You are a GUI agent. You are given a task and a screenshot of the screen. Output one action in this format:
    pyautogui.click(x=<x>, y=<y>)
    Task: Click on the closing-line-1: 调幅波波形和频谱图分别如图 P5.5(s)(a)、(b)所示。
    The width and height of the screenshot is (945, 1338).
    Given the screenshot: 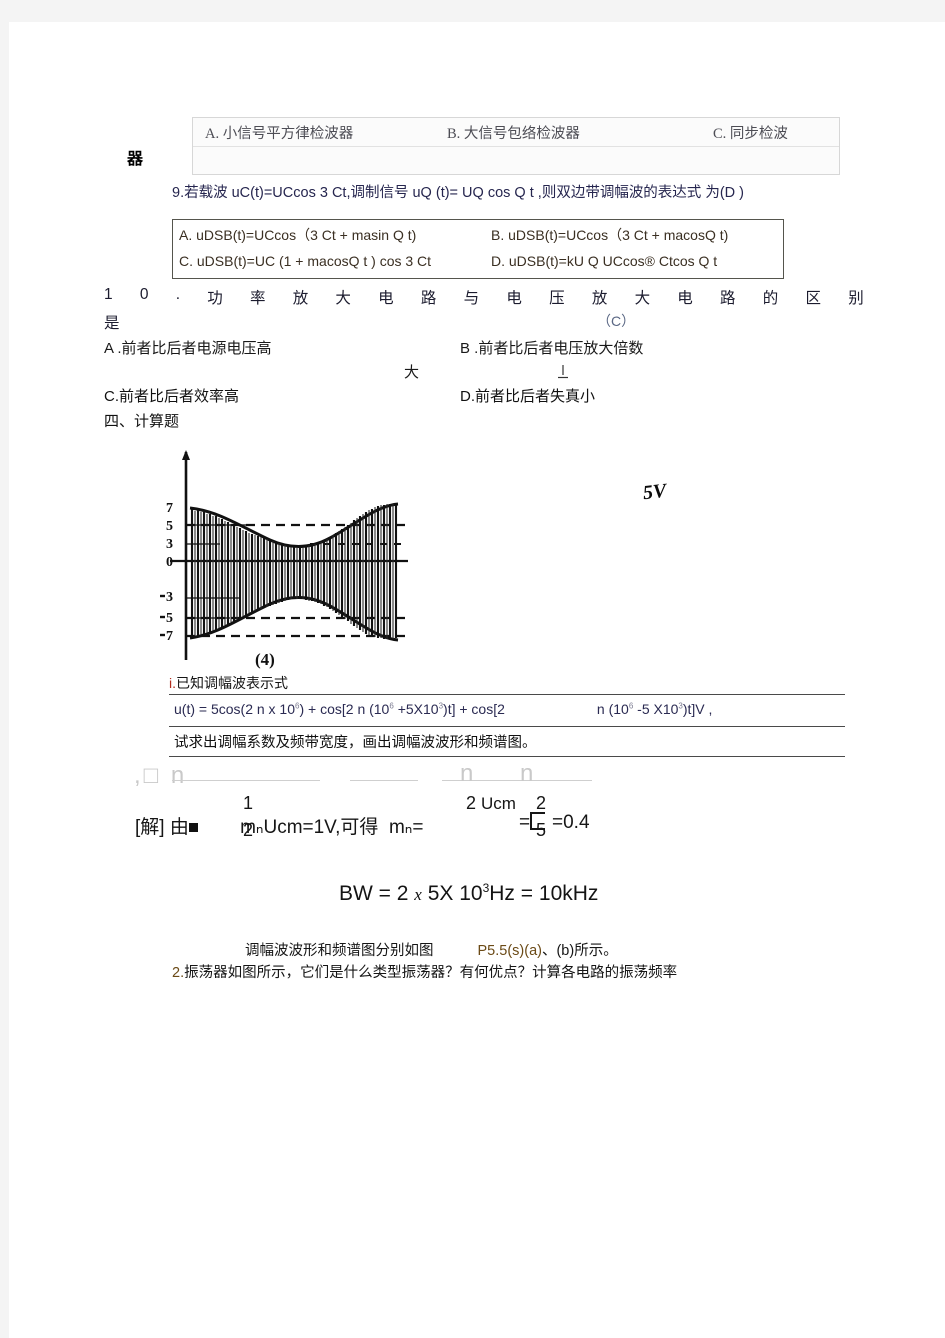 What is the action you would take?
    pyautogui.click(x=431, y=949)
    